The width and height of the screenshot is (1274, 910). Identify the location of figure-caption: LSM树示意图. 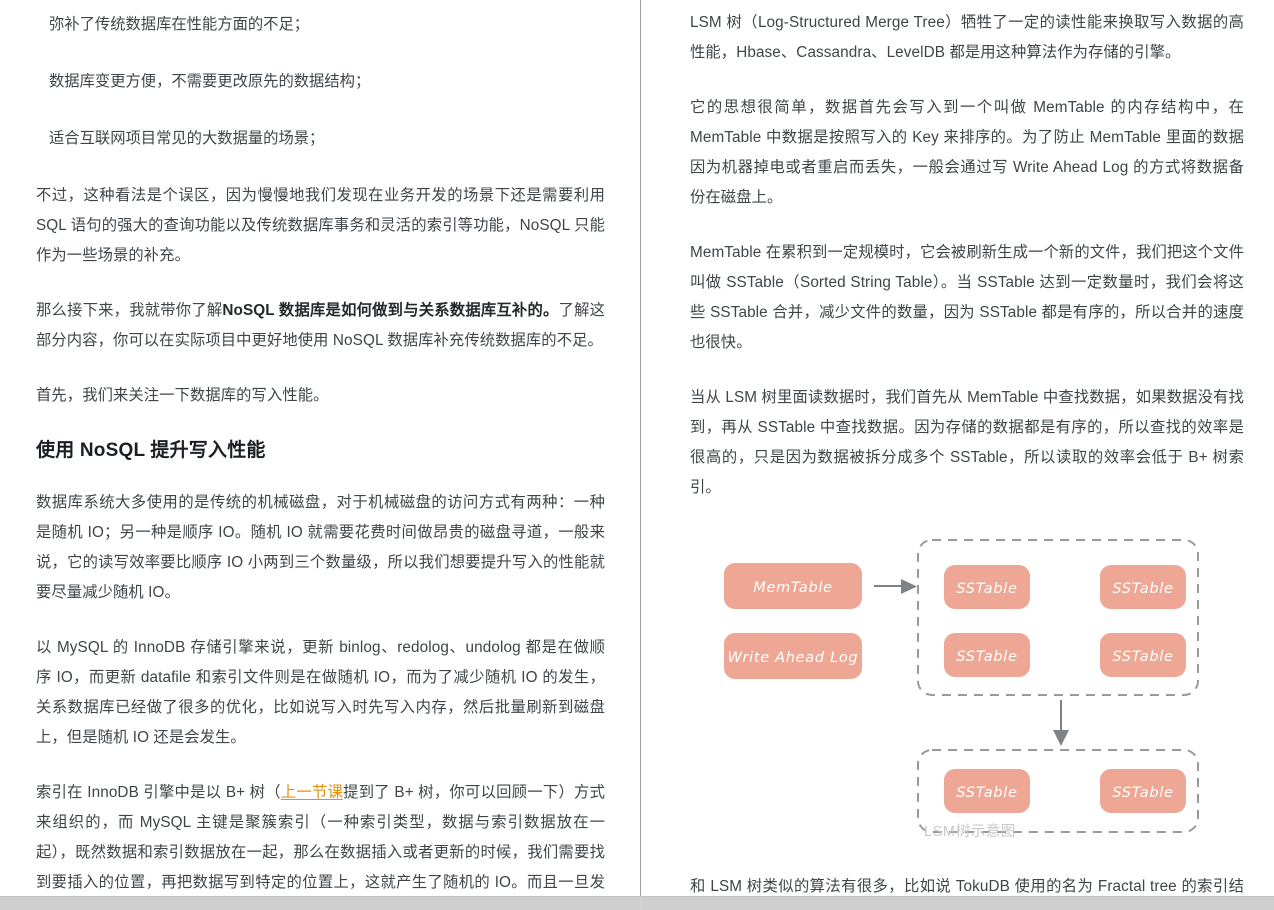
(969, 832).